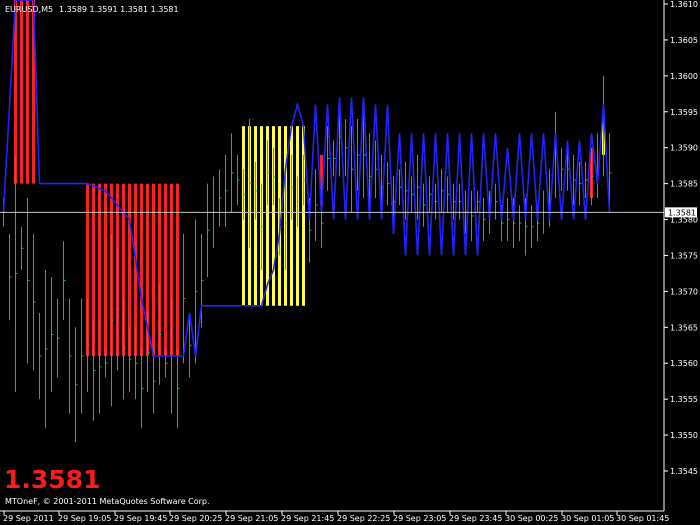 This screenshot has width=700, height=525. I want to click on y-tick-label: 1.3550, so click(684, 435).